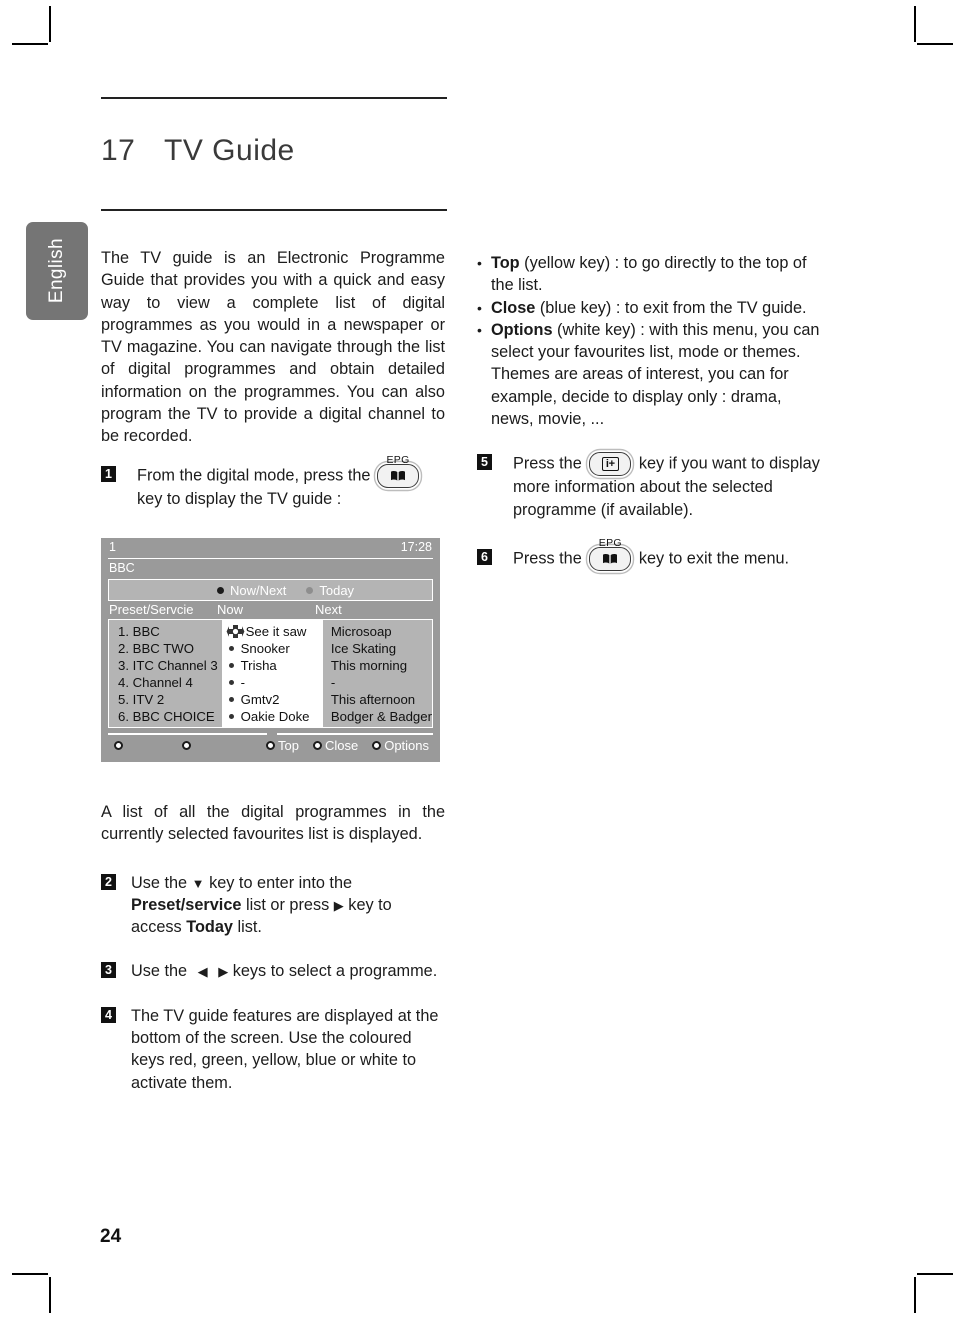  I want to click on table-row: 2. BBC TWO, so click(170, 648).